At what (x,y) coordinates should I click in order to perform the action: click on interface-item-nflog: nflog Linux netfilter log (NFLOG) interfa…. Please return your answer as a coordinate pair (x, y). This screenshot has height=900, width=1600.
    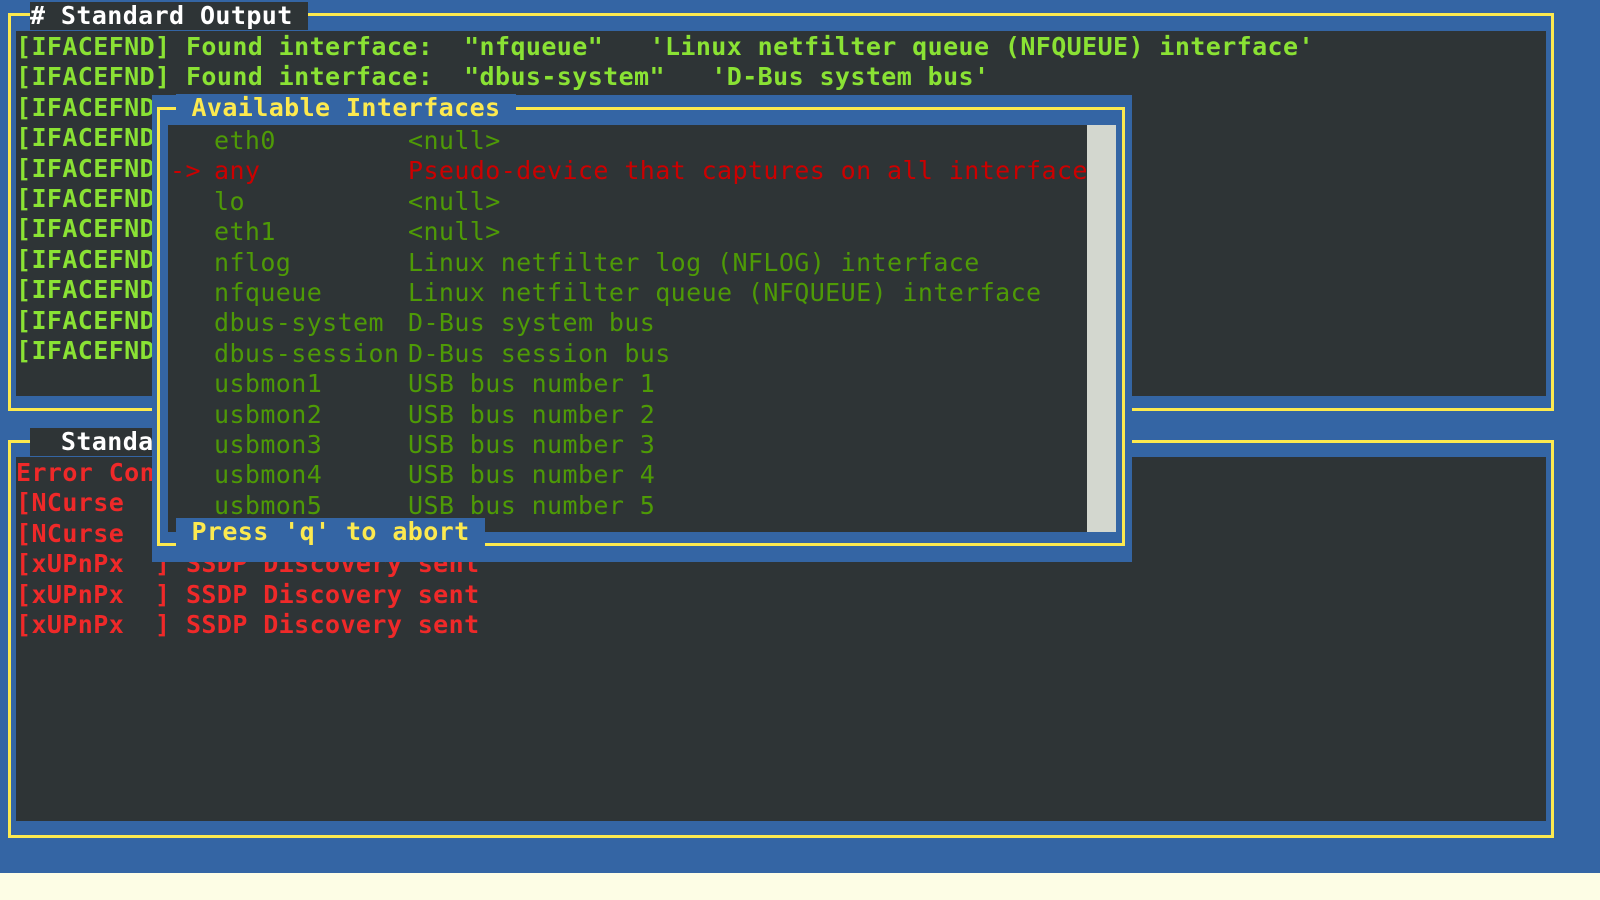
    Looking at the image, I should click on (640, 262).